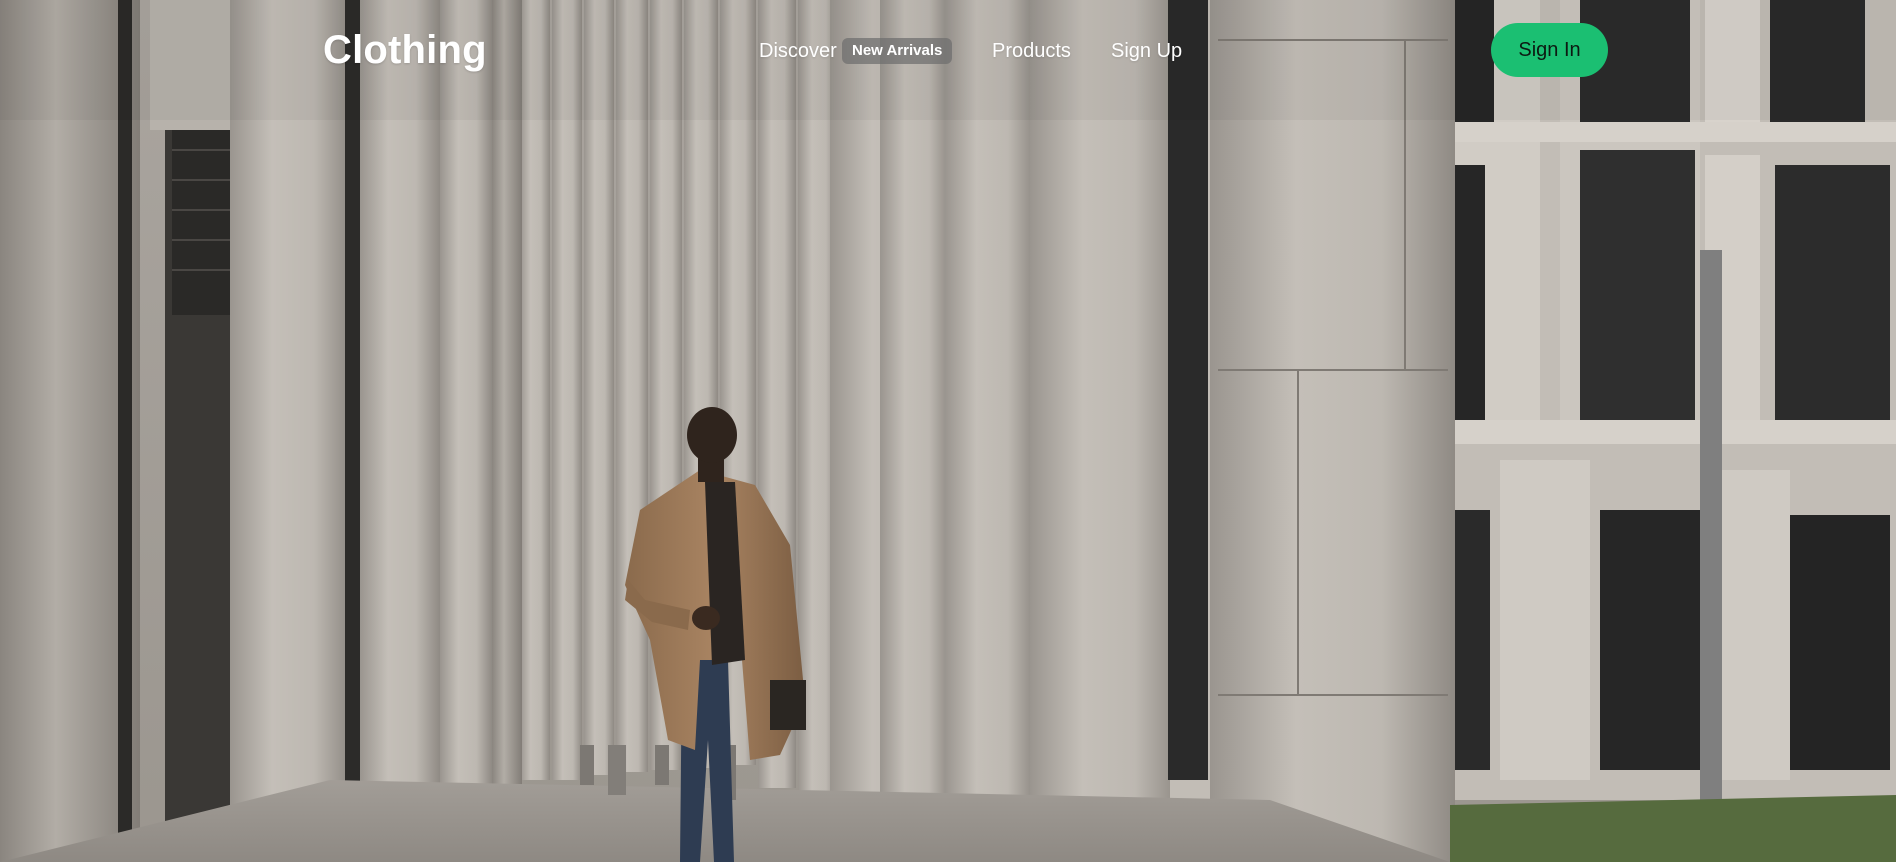 This screenshot has width=1896, height=862. What do you see at coordinates (405, 50) in the screenshot?
I see `brand-logo: Clothing` at bounding box center [405, 50].